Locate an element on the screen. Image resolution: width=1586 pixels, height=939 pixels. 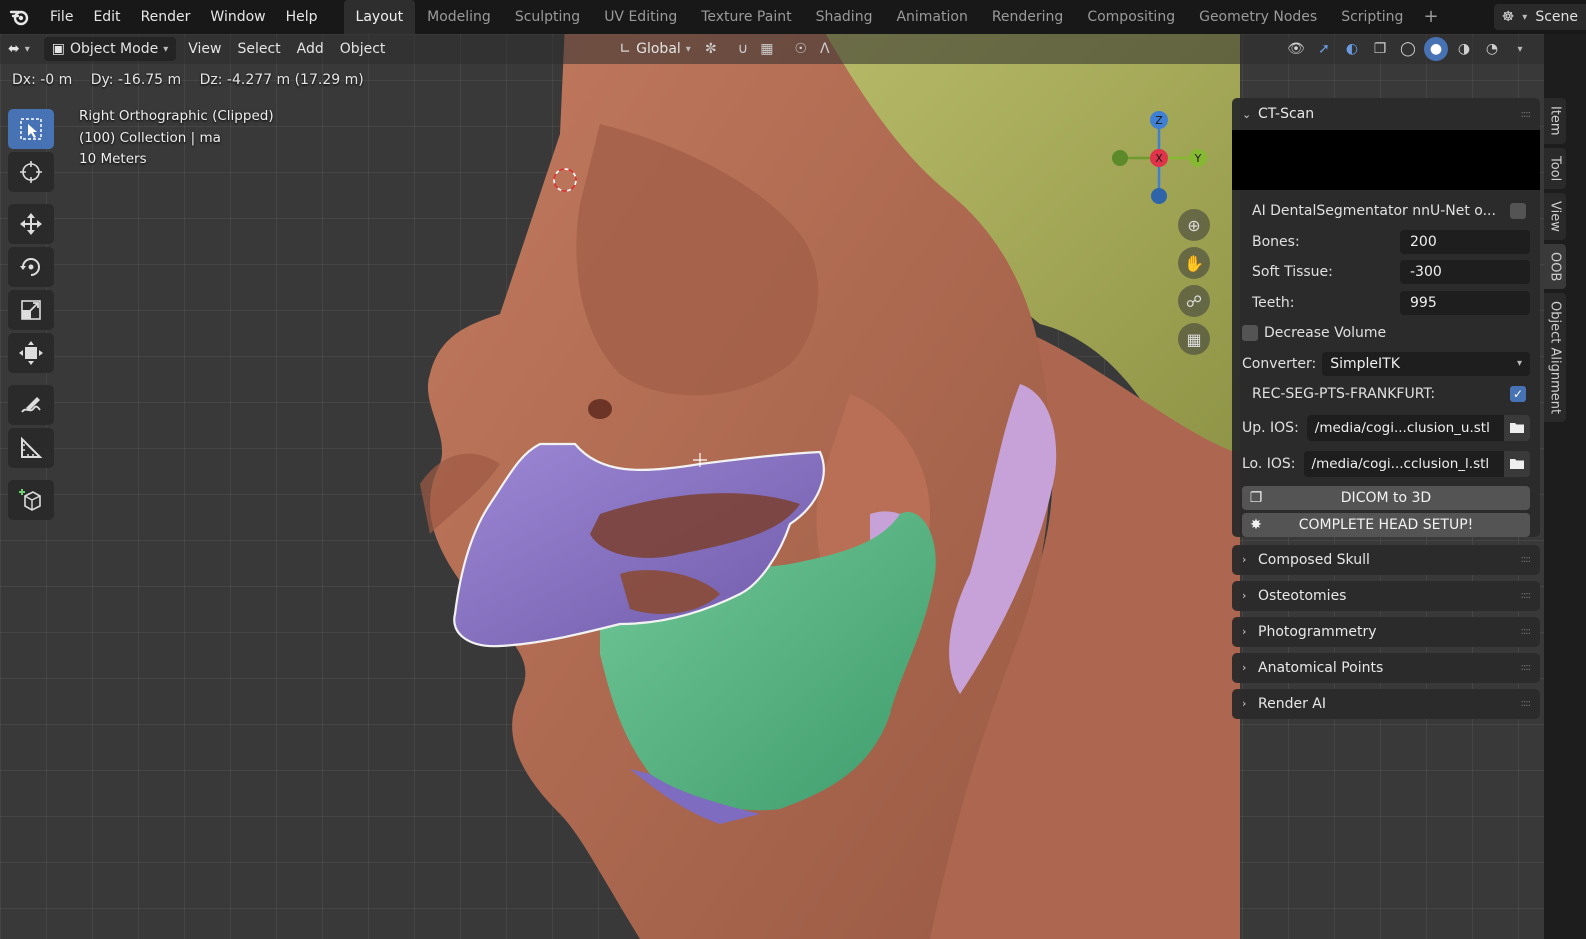
add-cube-tool is located at coordinates (31, 500).